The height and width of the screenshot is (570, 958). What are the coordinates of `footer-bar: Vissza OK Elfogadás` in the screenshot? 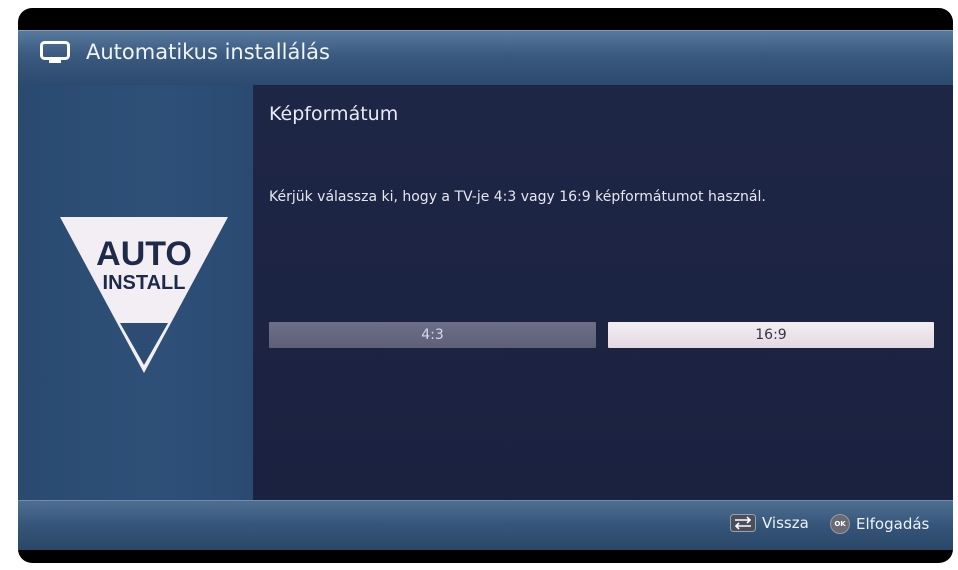 It's located at (485, 525).